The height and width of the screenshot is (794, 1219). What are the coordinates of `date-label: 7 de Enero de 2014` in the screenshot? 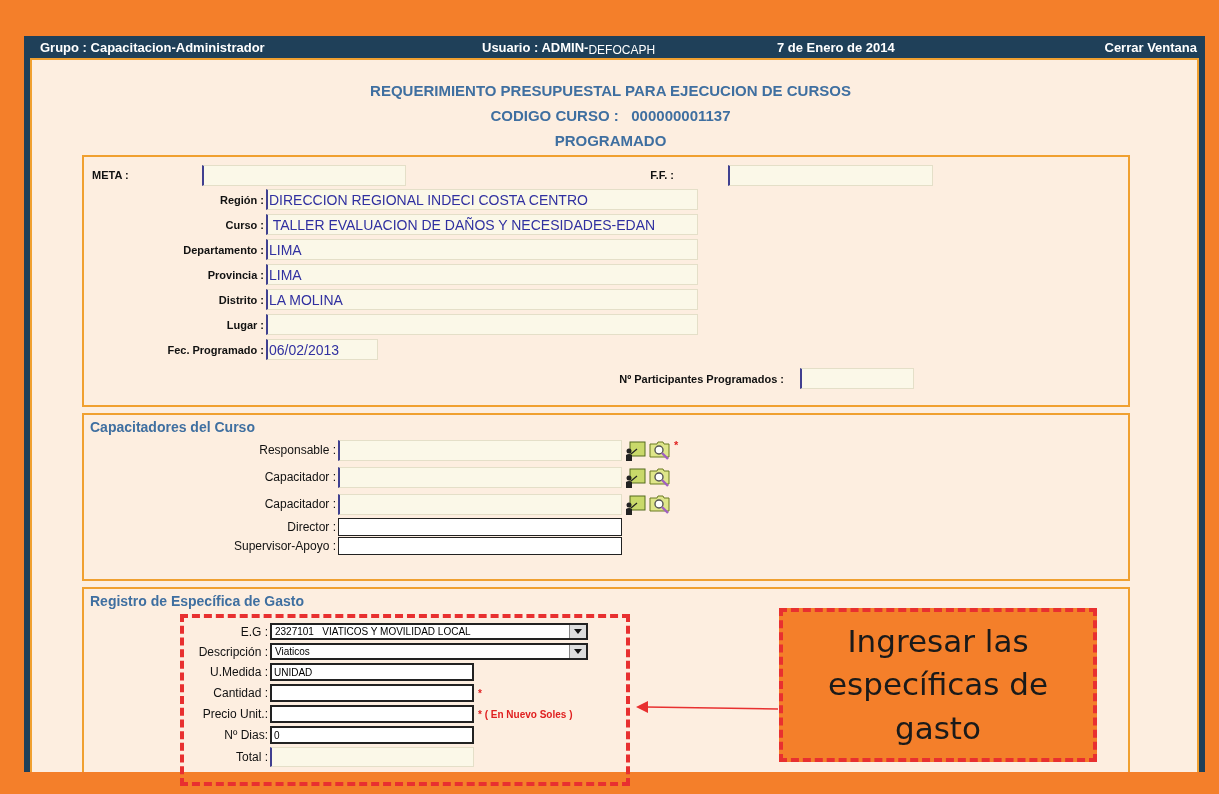 It's located at (836, 47).